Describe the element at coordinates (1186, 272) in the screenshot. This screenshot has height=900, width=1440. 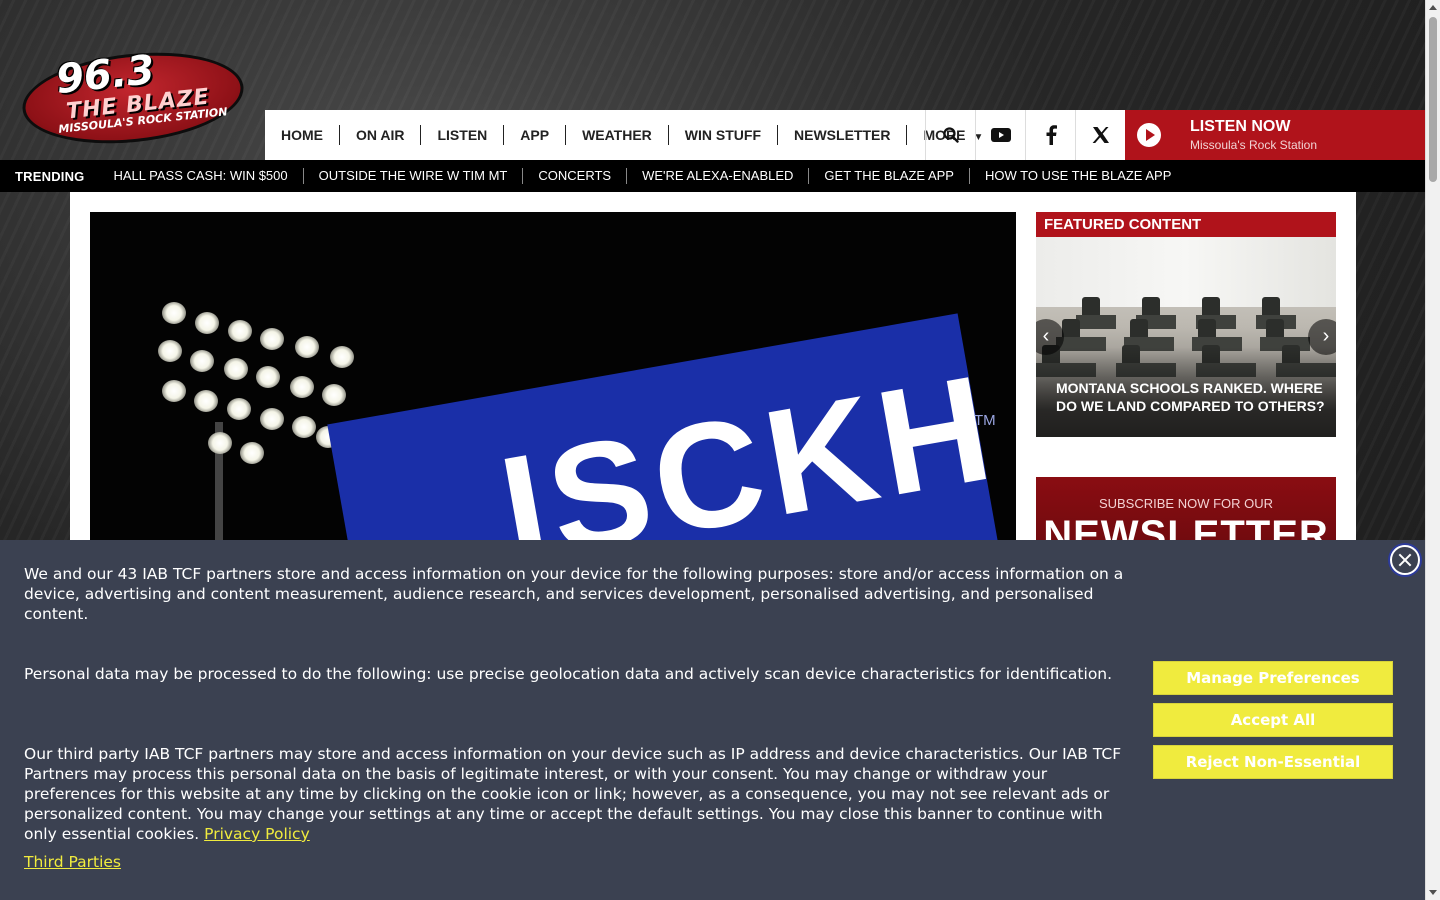
I see `classroom-window` at that location.